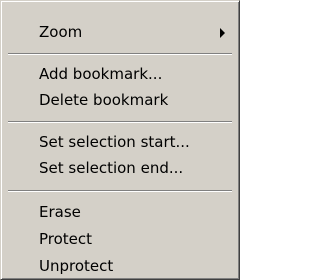  What do you see at coordinates (76, 266) in the screenshot?
I see `menu-item-label: Unprotect` at bounding box center [76, 266].